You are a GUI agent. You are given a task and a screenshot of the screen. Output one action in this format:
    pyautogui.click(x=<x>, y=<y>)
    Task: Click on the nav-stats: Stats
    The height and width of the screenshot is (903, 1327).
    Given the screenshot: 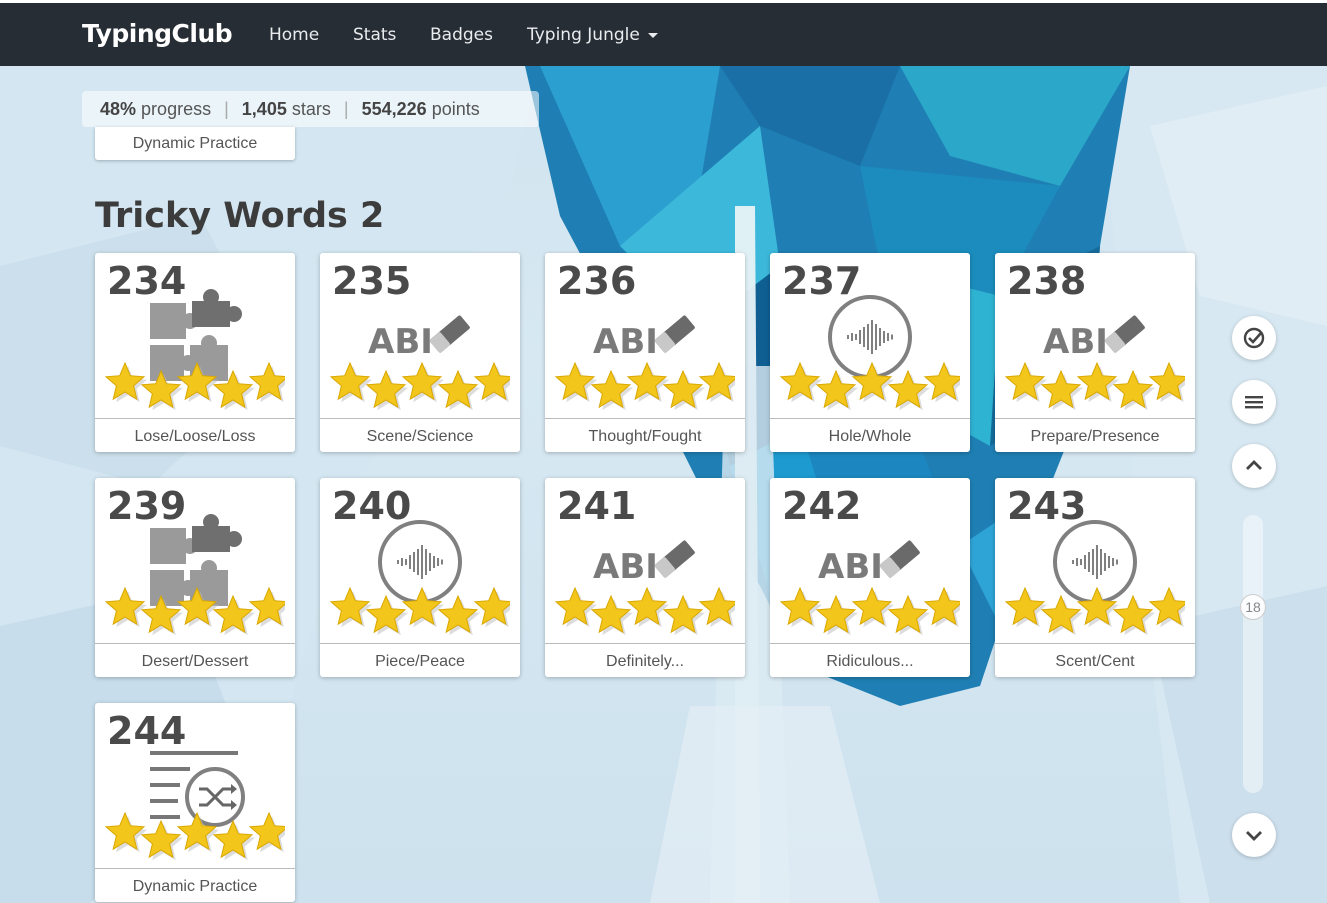 What is the action you would take?
    pyautogui.click(x=374, y=35)
    